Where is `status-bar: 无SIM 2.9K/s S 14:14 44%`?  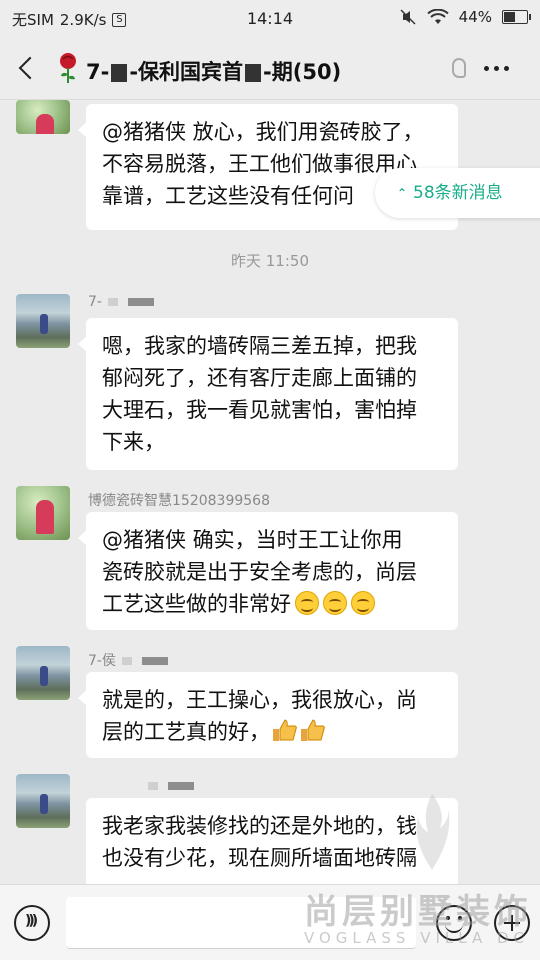 status-bar: 无SIM 2.9K/s S 14:14 44% is located at coordinates (270, 18).